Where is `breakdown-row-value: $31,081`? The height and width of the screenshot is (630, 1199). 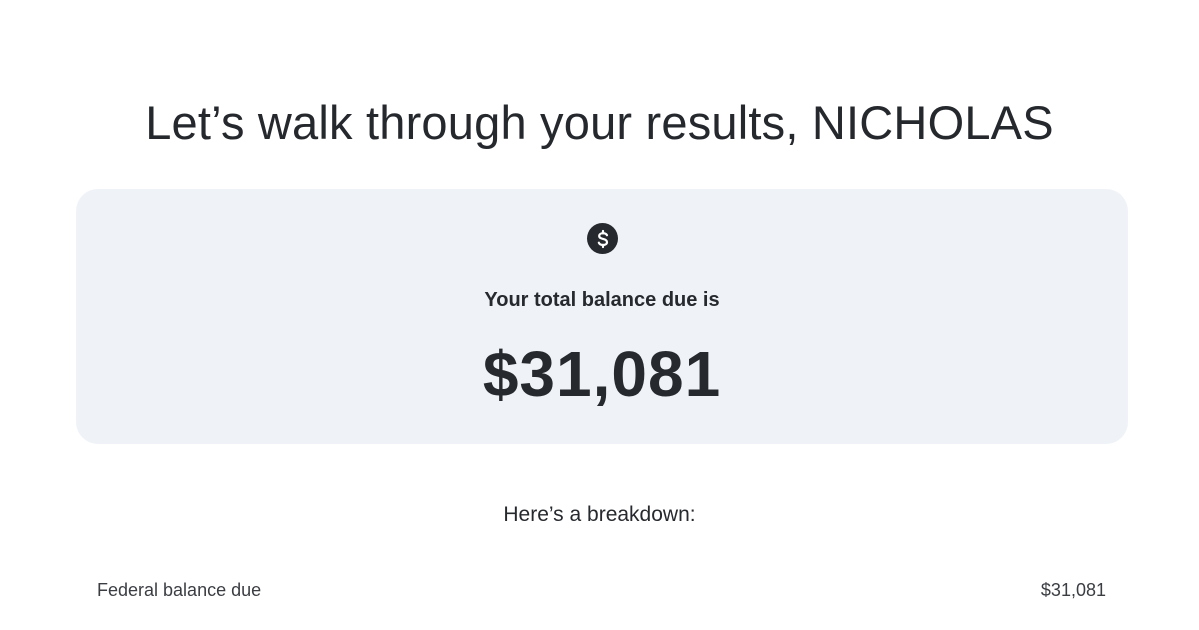 breakdown-row-value: $31,081 is located at coordinates (1073, 589).